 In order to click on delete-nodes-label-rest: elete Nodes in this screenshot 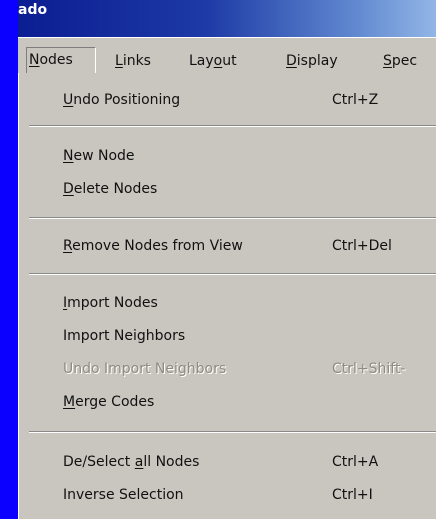, I will do `click(115, 189)`.